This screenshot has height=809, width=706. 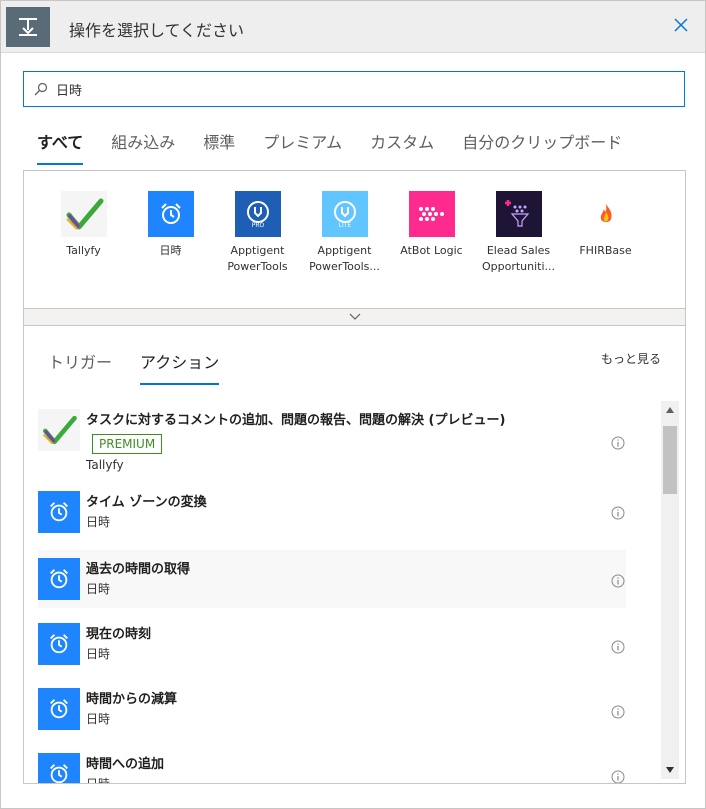 What do you see at coordinates (302, 147) in the screenshot?
I see `tab-premium: プレミアム` at bounding box center [302, 147].